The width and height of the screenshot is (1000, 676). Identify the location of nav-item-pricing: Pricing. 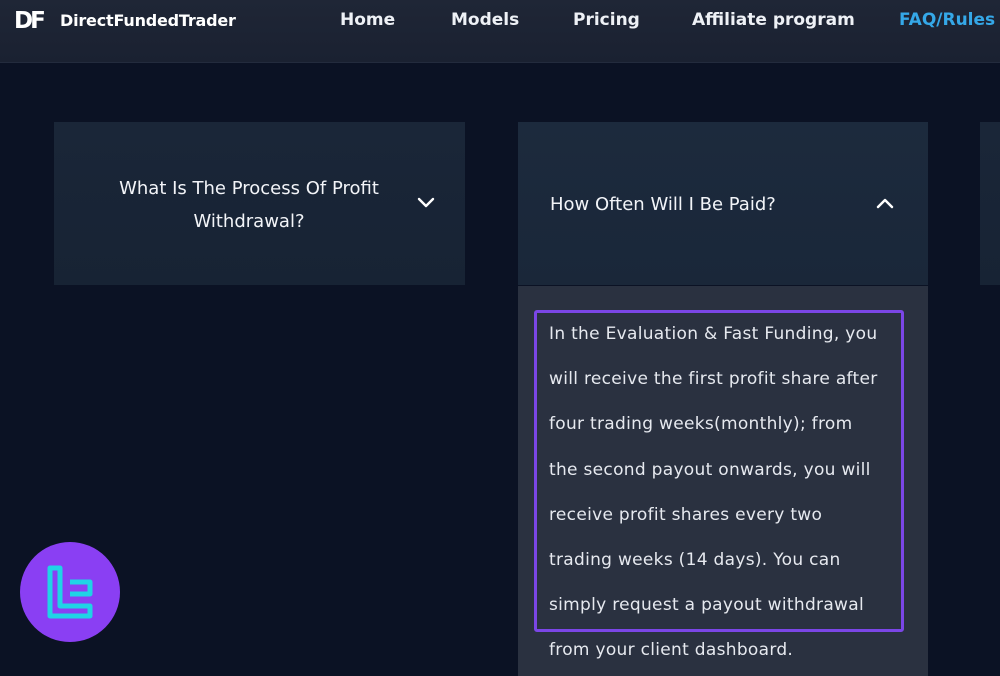
(606, 20).